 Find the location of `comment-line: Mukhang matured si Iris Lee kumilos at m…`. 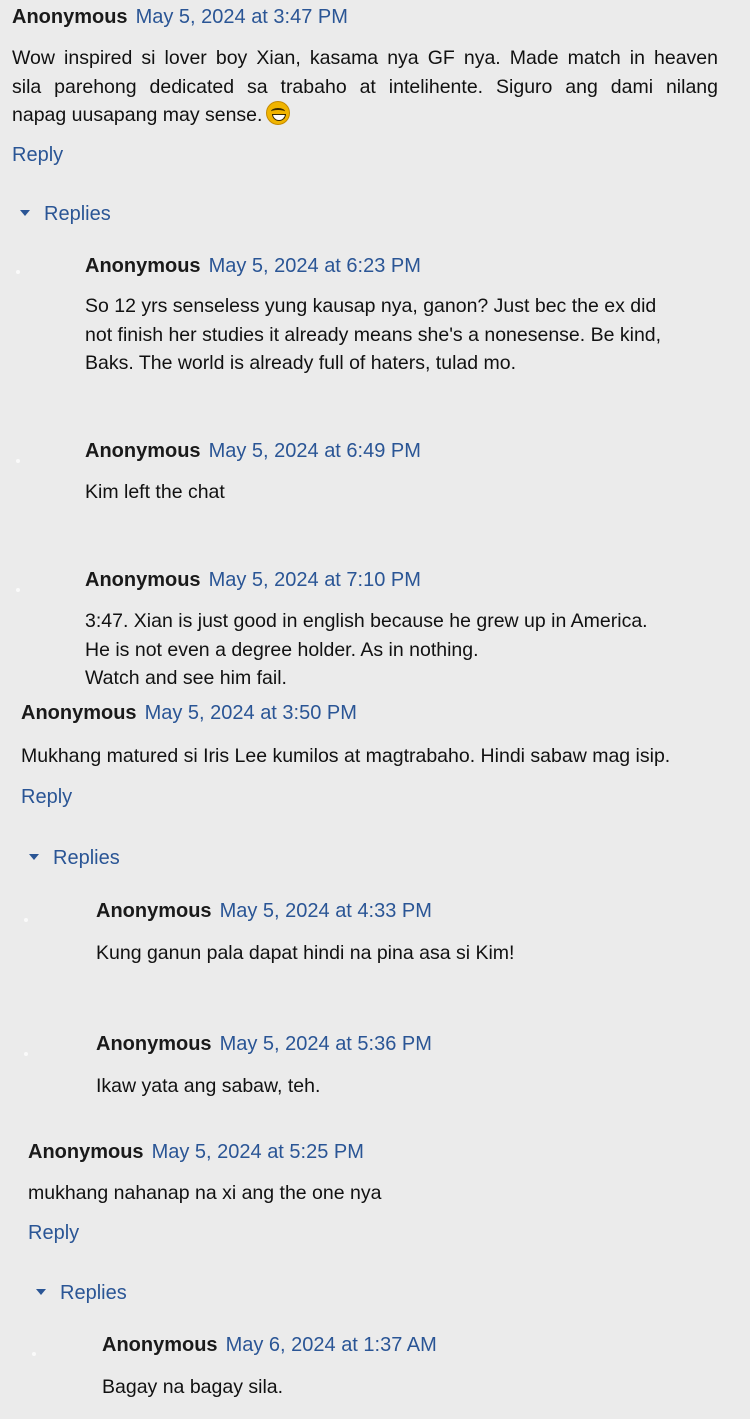

comment-line: Mukhang matured si Iris Lee kumilos at m… is located at coordinates (346, 756).